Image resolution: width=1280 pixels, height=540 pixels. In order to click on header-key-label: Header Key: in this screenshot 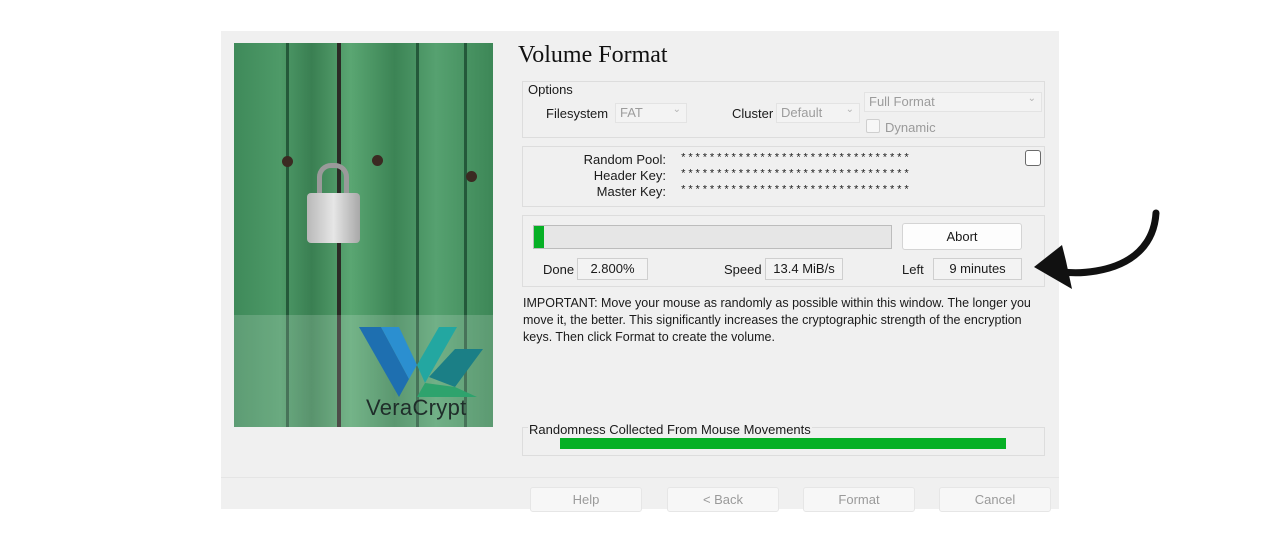, I will do `click(629, 175)`.